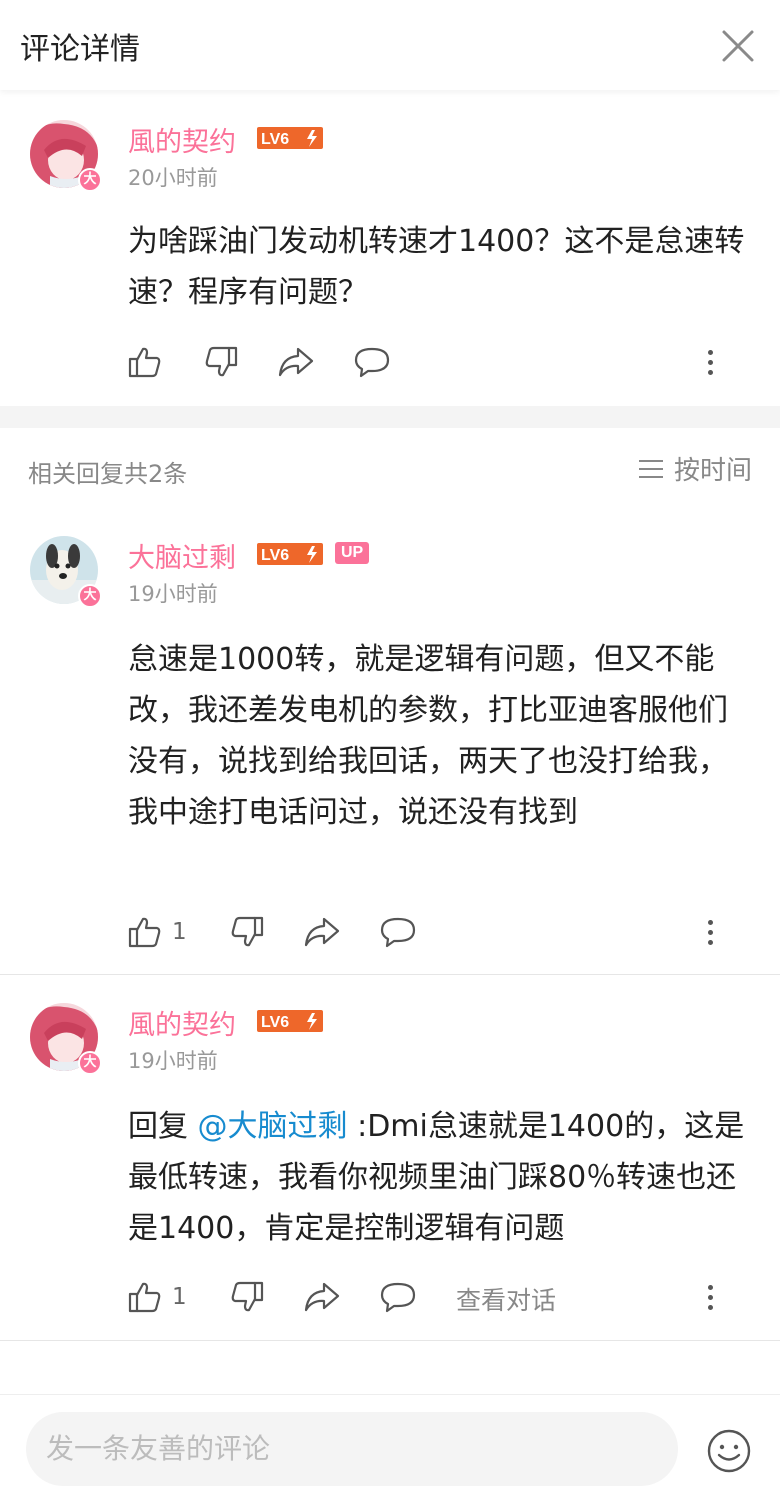 This screenshot has height=1503, width=780. I want to click on reply-divider, so click(390, 1340).